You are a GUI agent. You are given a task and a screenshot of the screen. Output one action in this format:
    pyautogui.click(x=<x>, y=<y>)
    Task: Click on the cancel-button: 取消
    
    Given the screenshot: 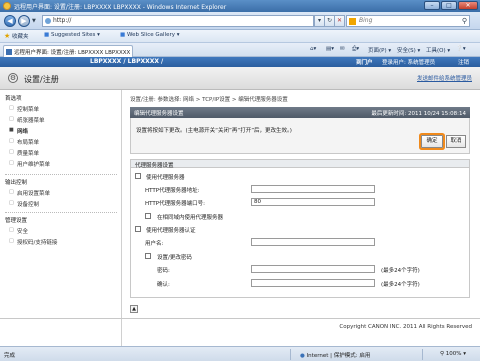 What is the action you would take?
    pyautogui.click(x=456, y=141)
    